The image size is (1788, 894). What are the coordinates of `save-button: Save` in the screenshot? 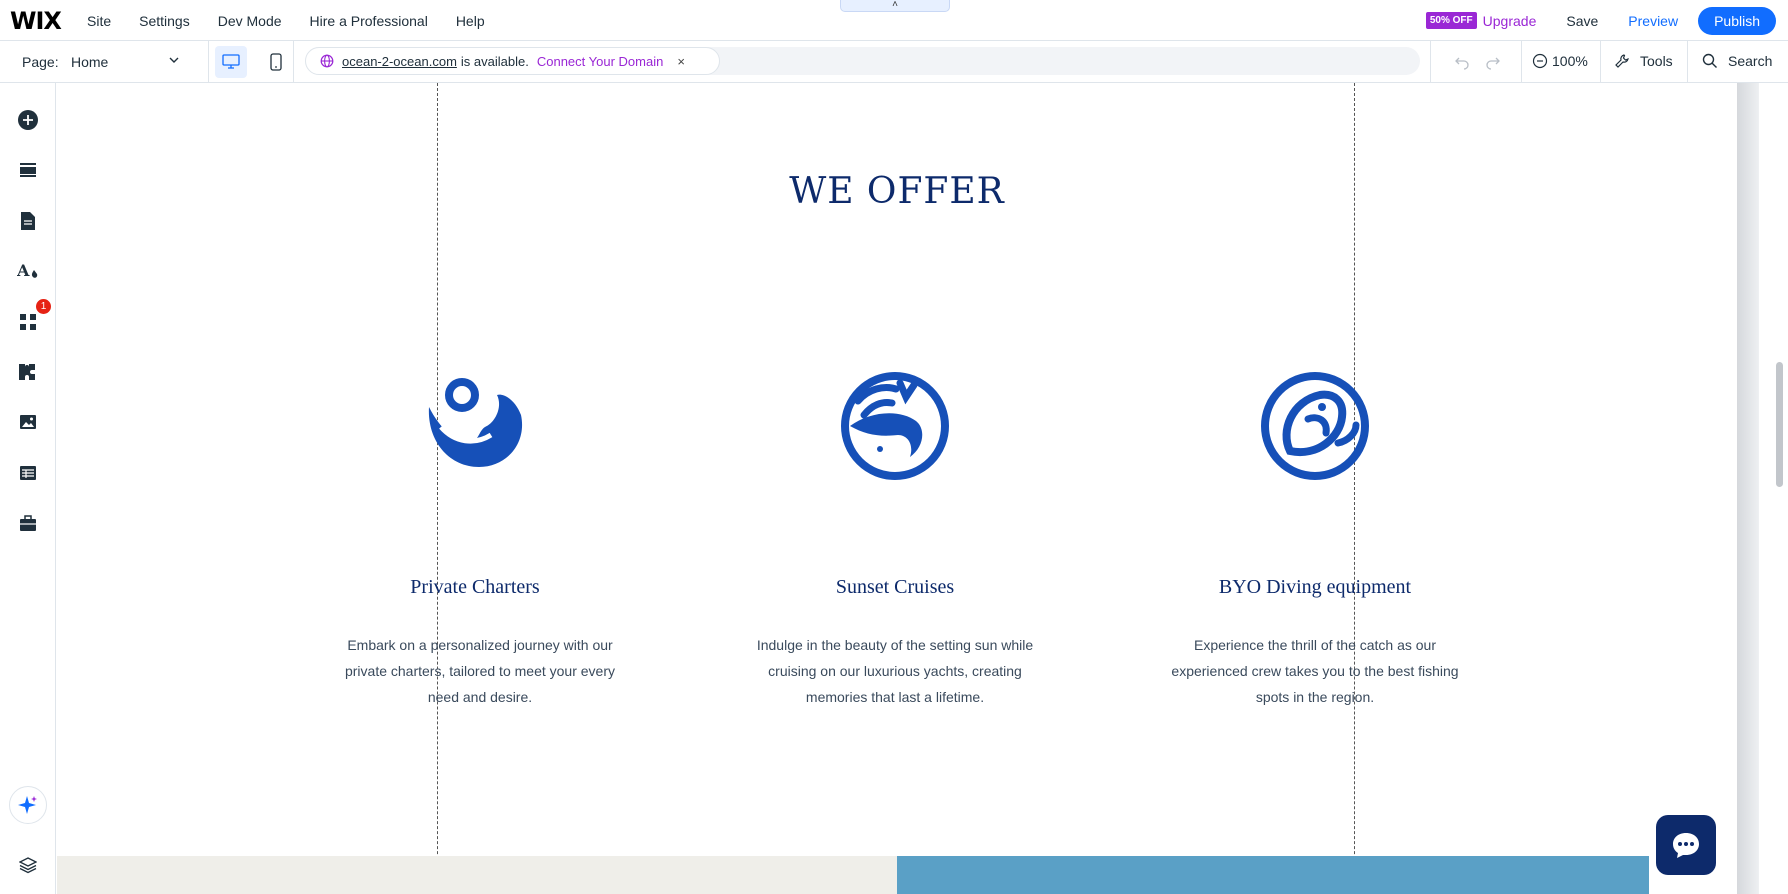 It's located at (1582, 21).